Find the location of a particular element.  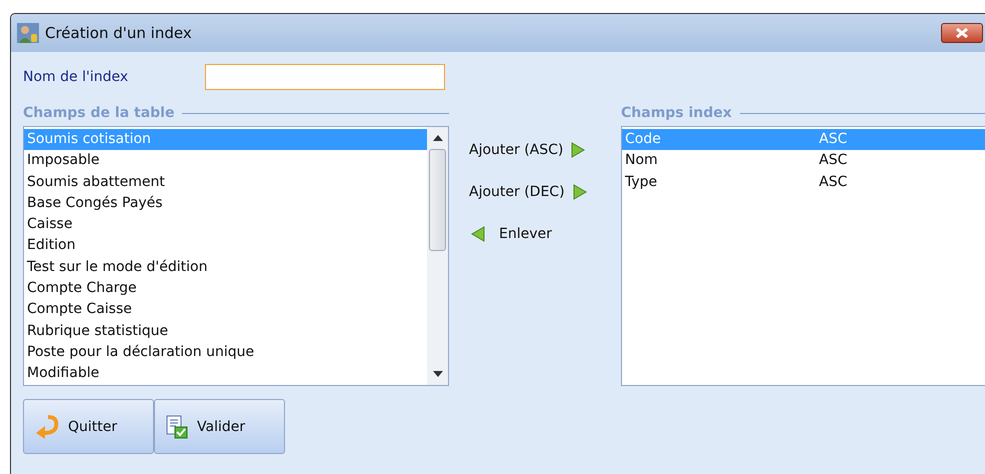

section-heading: Champs de la table is located at coordinates (98, 113).